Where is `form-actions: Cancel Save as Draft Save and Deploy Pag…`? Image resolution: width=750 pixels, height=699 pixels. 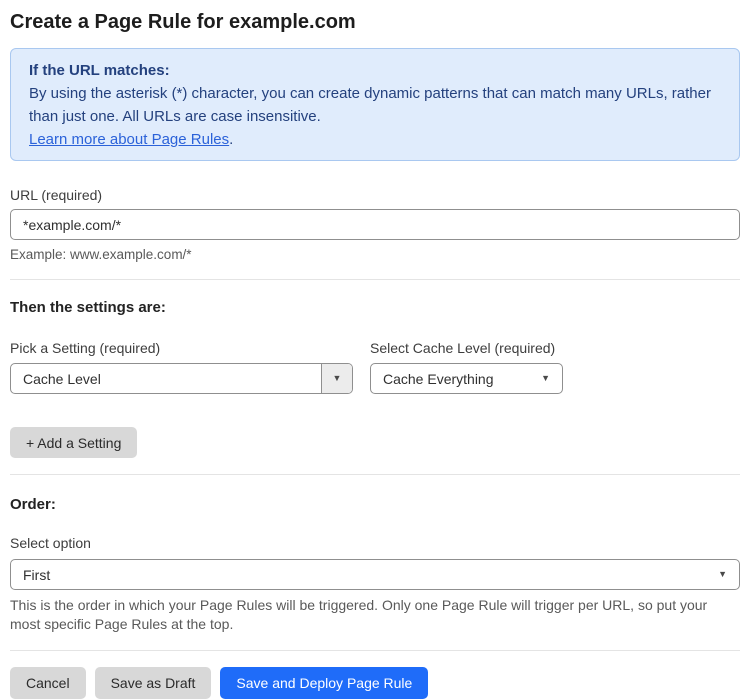 form-actions: Cancel Save as Draft Save and Deploy Pag… is located at coordinates (375, 683).